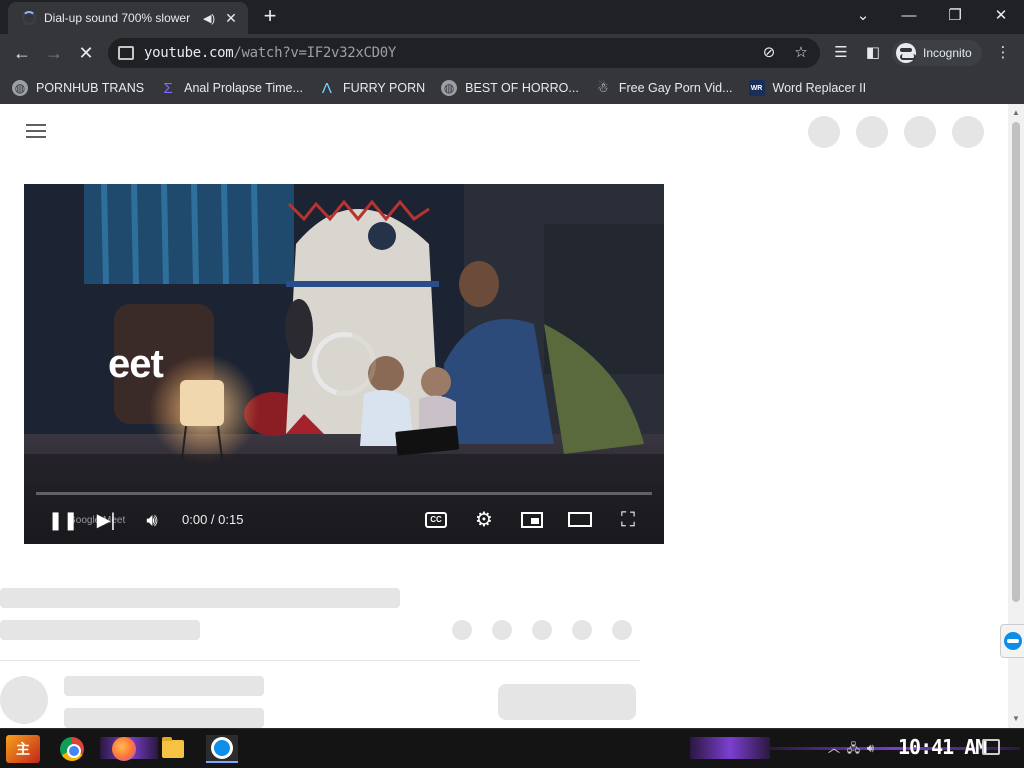  Describe the element at coordinates (189, 53) in the screenshot. I see `url-host: youtube.com` at that location.